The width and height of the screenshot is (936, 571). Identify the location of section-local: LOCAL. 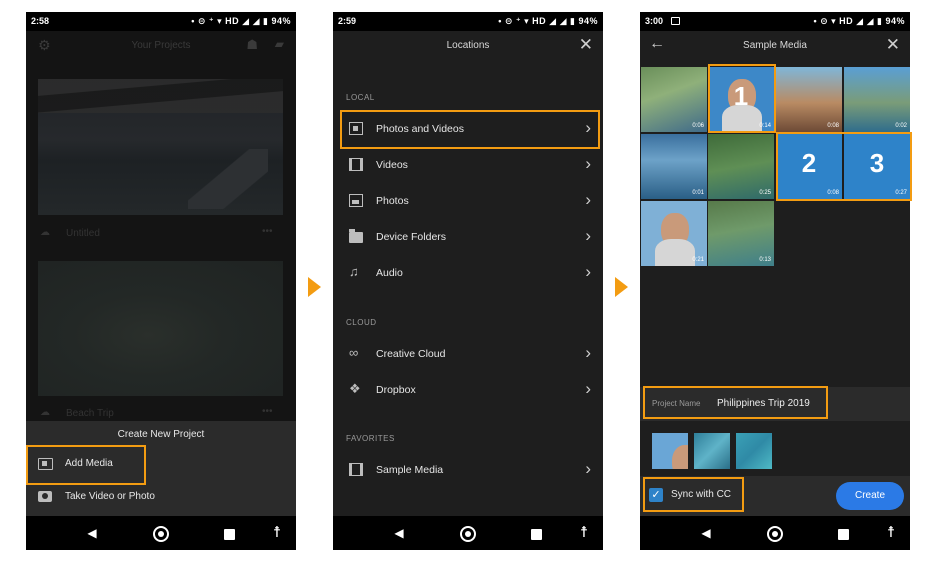
(360, 97).